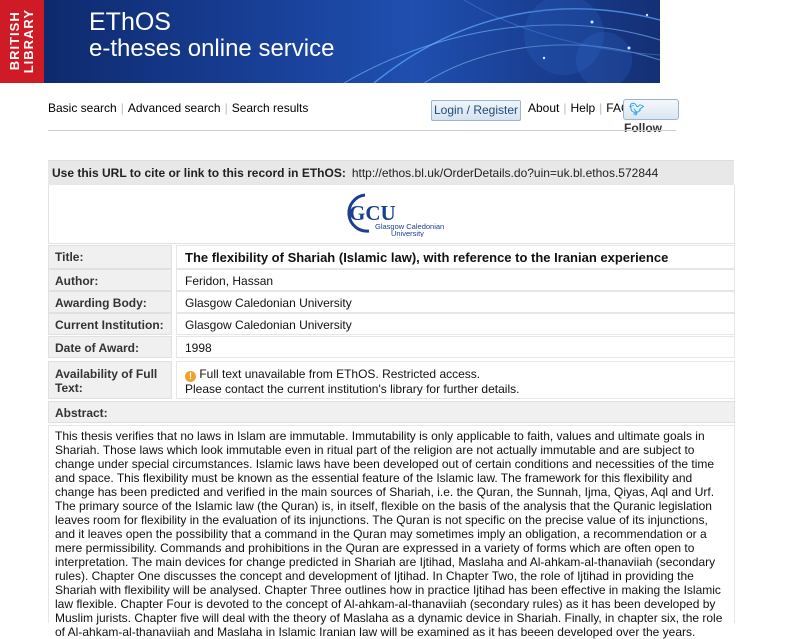 The image size is (797, 639). I want to click on current-institution-label: Current Institution:, so click(110, 324).